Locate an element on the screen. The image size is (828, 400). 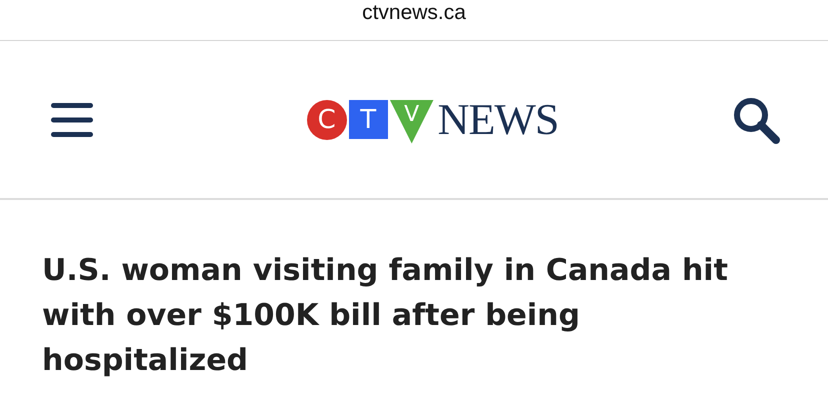
logo-square: T is located at coordinates (368, 119).